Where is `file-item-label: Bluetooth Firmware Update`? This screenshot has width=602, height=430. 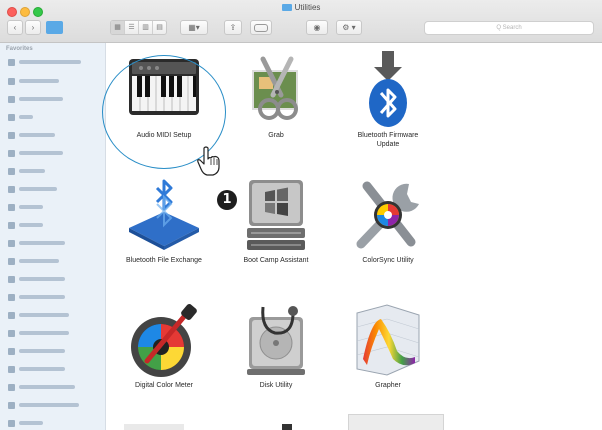 file-item-label: Bluetooth Firmware Update is located at coordinates (388, 140).